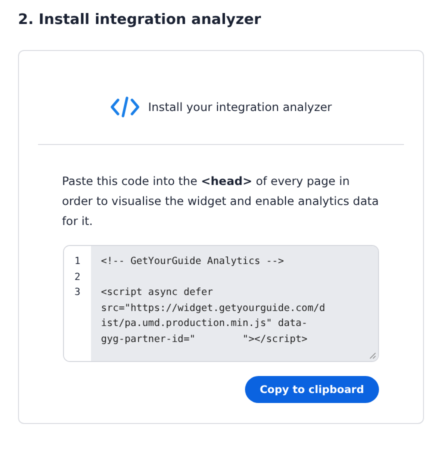 The image size is (442, 452). I want to click on code-line: <script async defer src="https://widget.getyourguide.com/dist/pa.umd.production.min.js" data-gyg-partner-id=" "></script>, so click(213, 316).